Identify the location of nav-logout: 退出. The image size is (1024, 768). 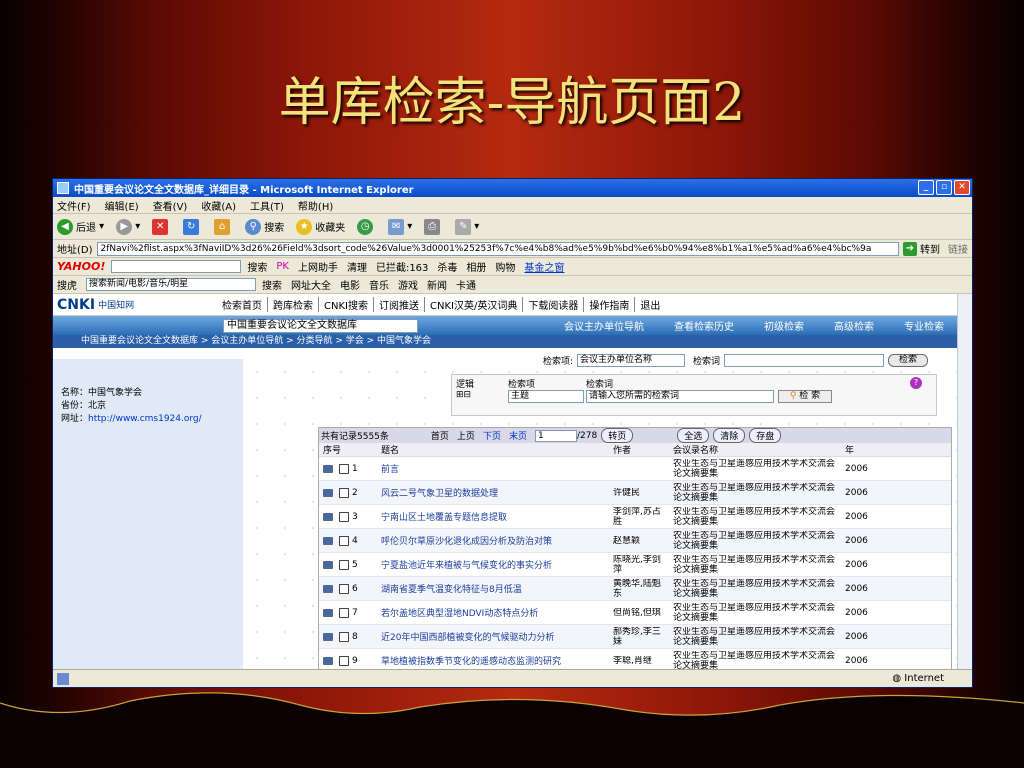
(650, 304).